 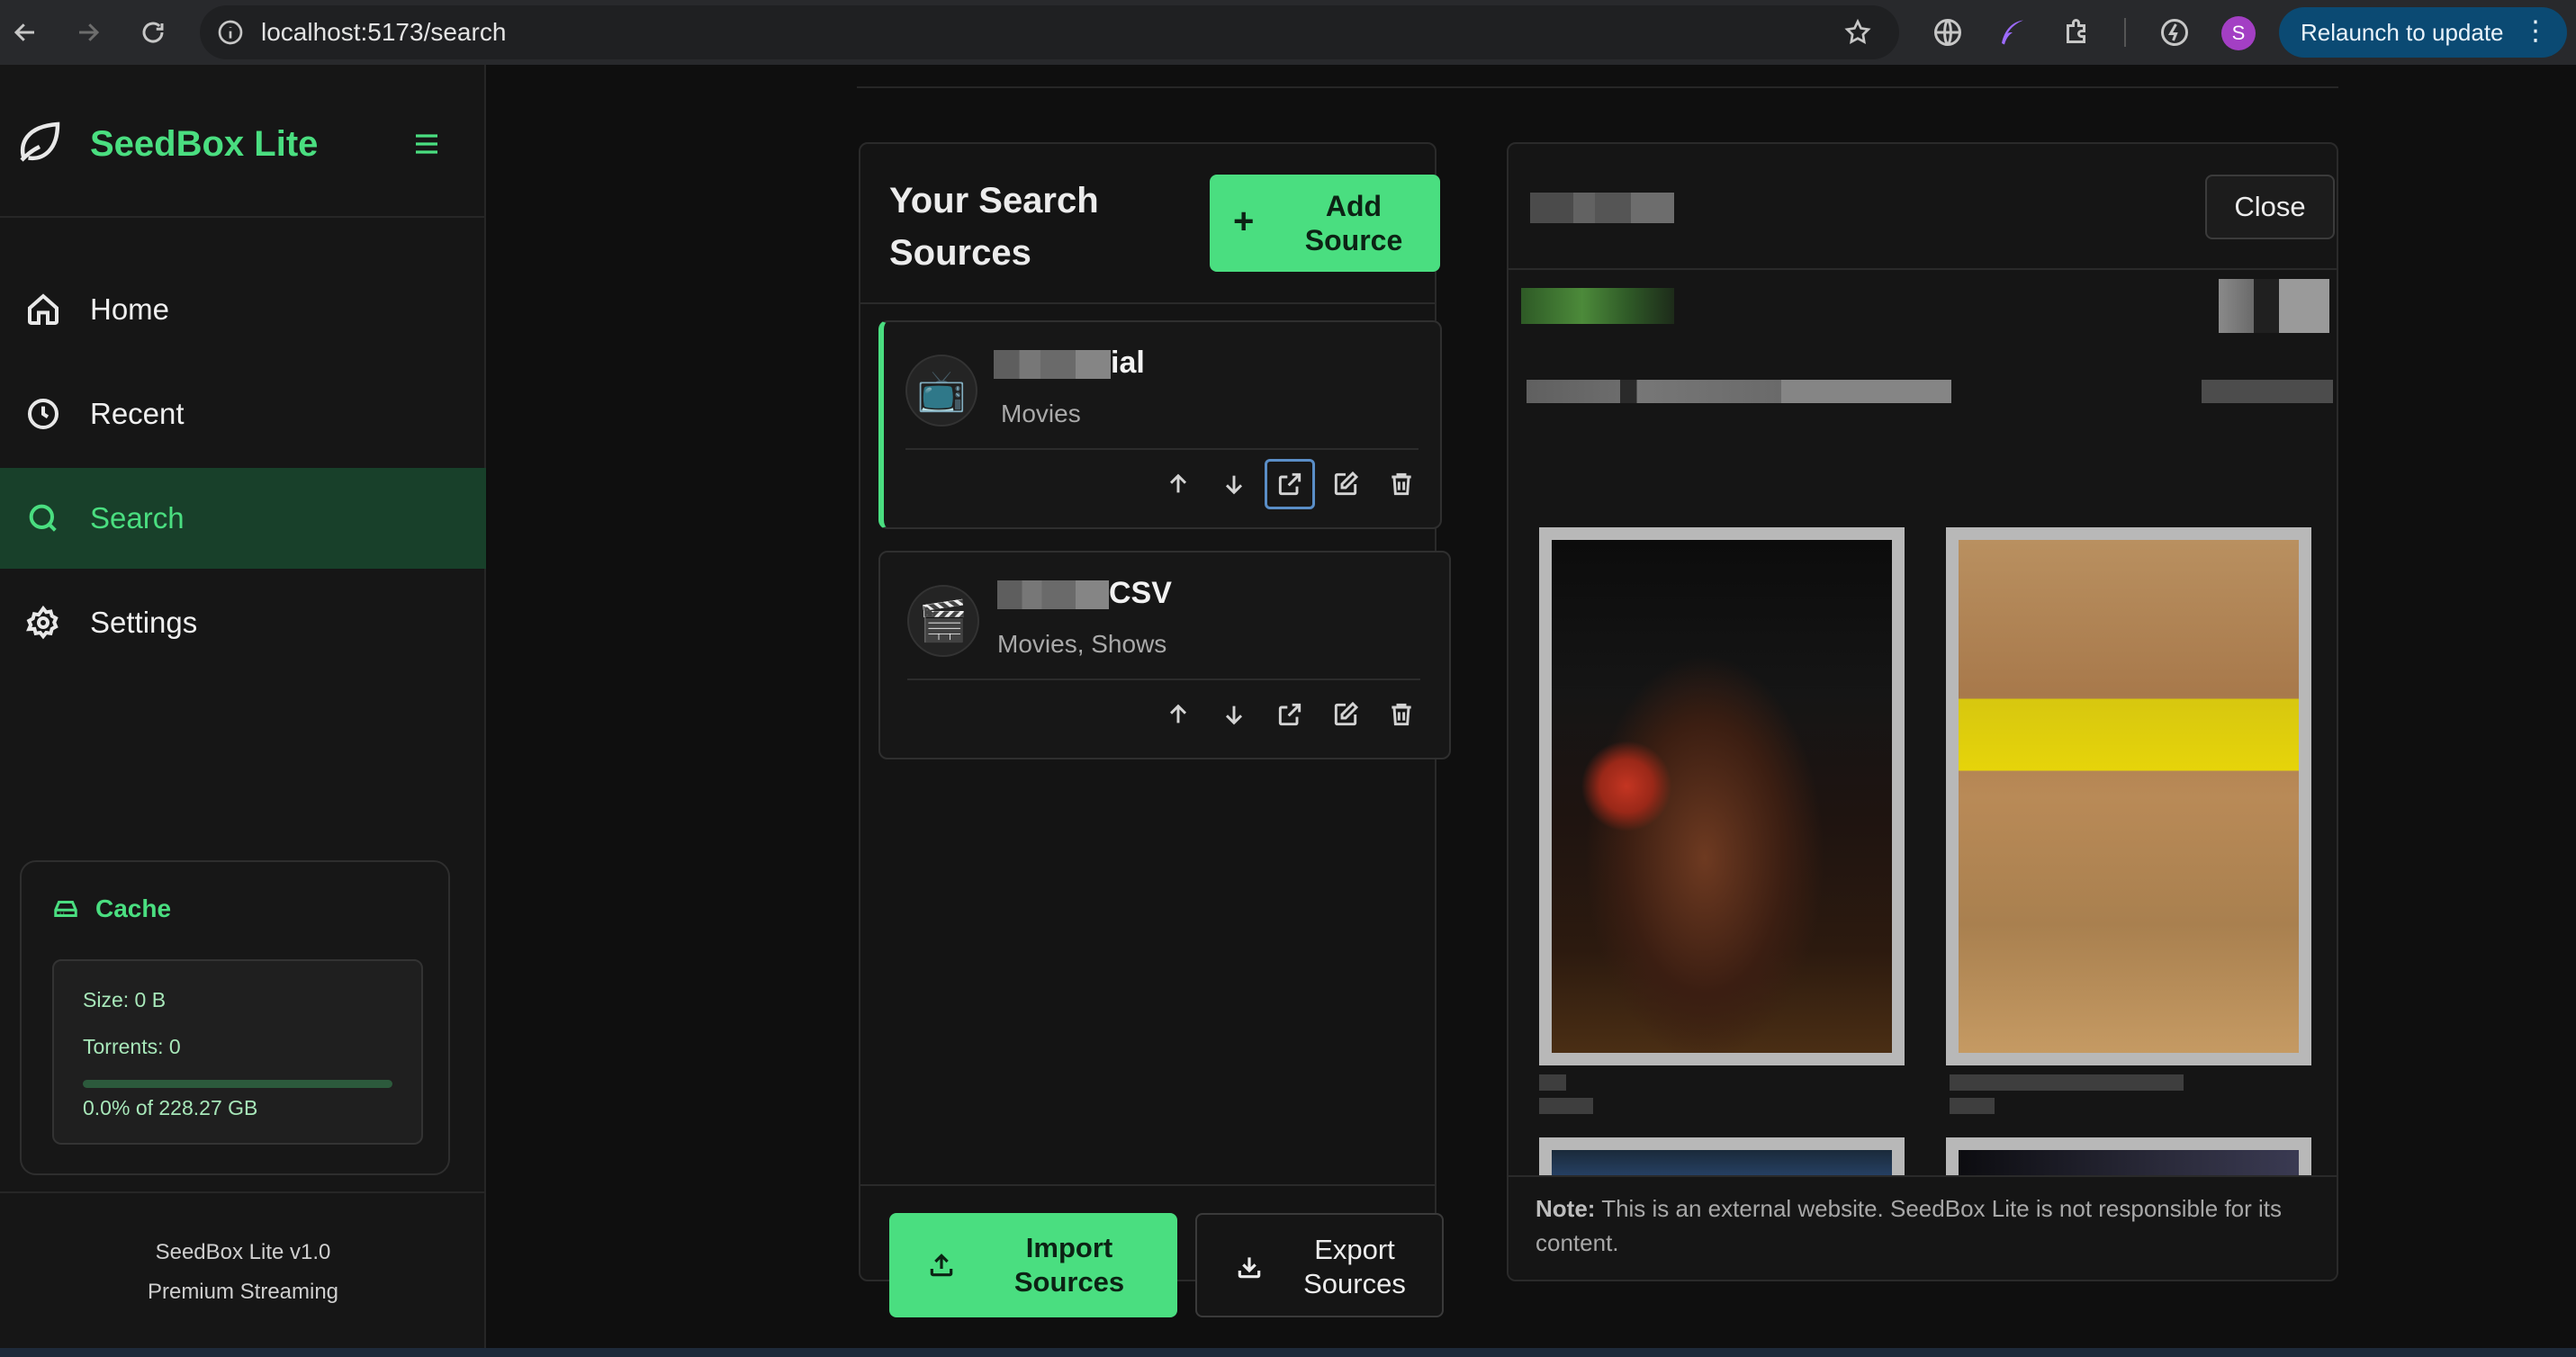 What do you see at coordinates (1082, 644) in the screenshot?
I see `source-categories: Movies, Shows` at bounding box center [1082, 644].